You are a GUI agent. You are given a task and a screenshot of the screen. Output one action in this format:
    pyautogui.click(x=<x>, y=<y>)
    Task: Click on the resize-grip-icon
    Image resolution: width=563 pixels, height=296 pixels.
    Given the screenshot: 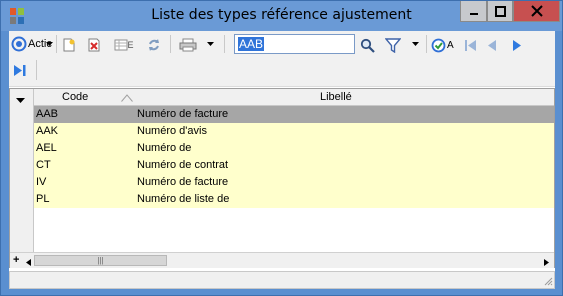 What is the action you would take?
    pyautogui.click(x=548, y=283)
    